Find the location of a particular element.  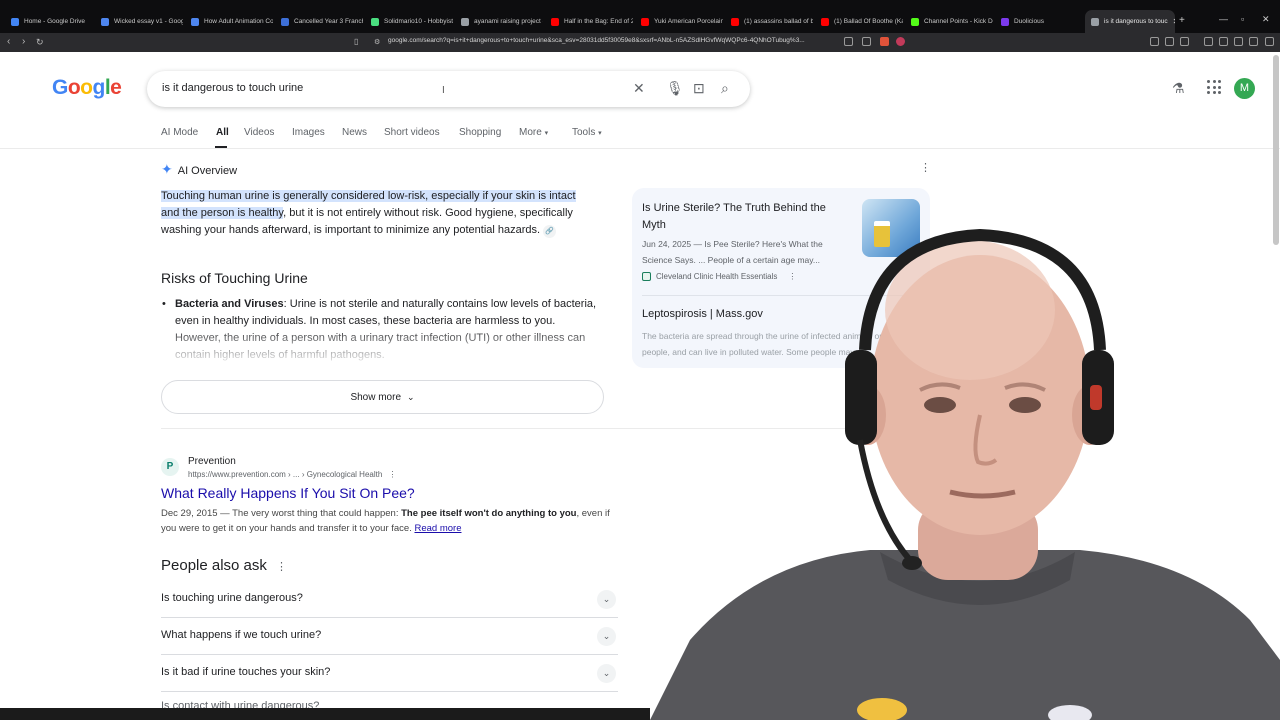

clear-icon: ✕ is located at coordinates (639, 88).